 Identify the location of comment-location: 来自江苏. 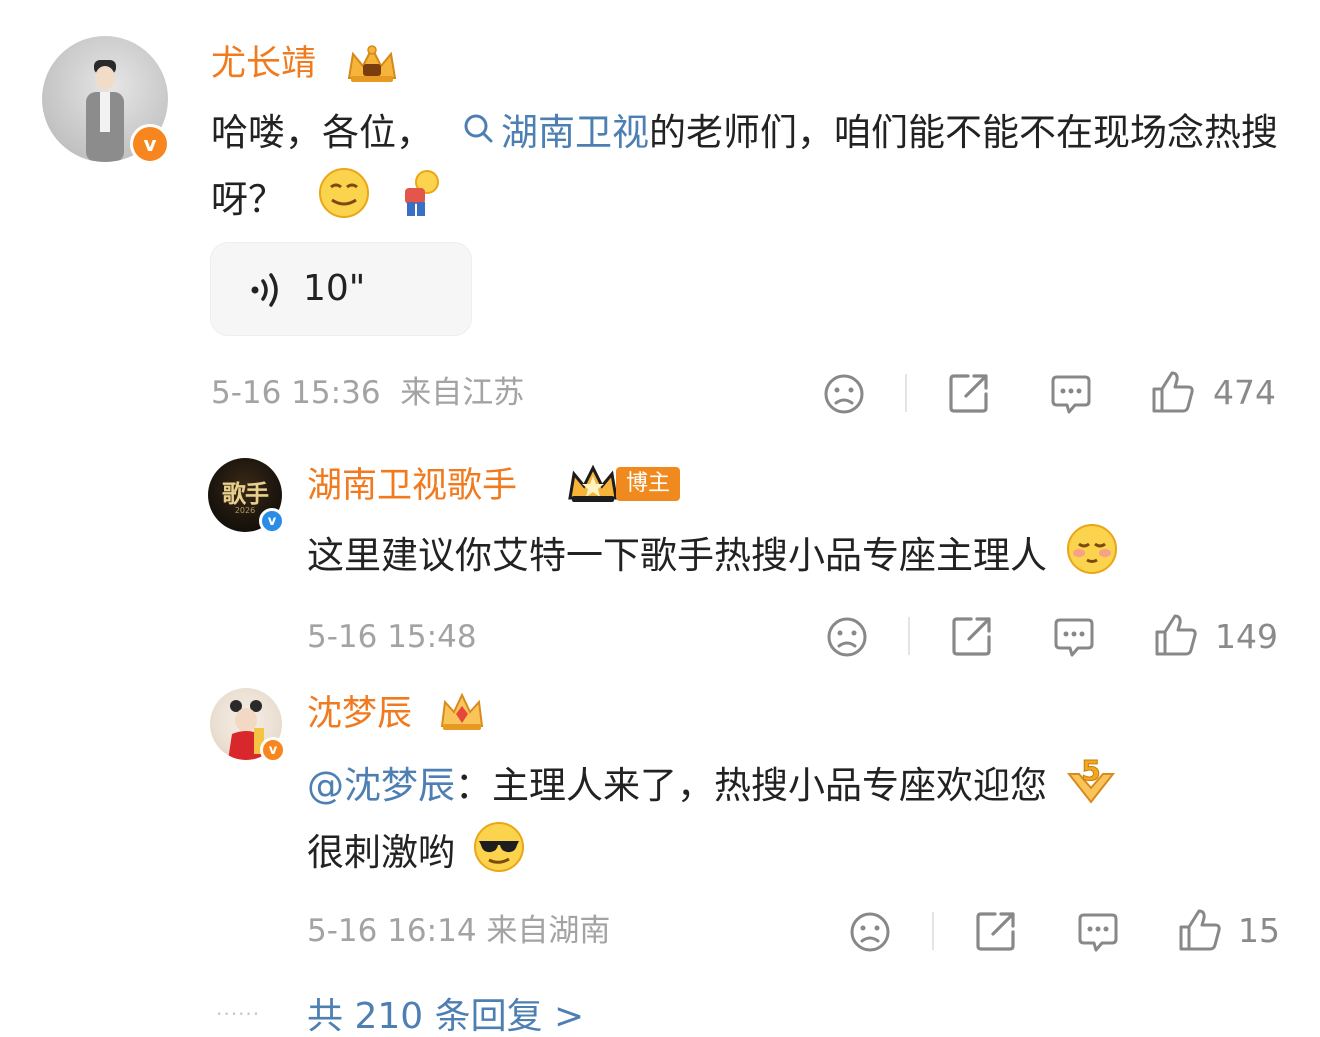
(462, 393).